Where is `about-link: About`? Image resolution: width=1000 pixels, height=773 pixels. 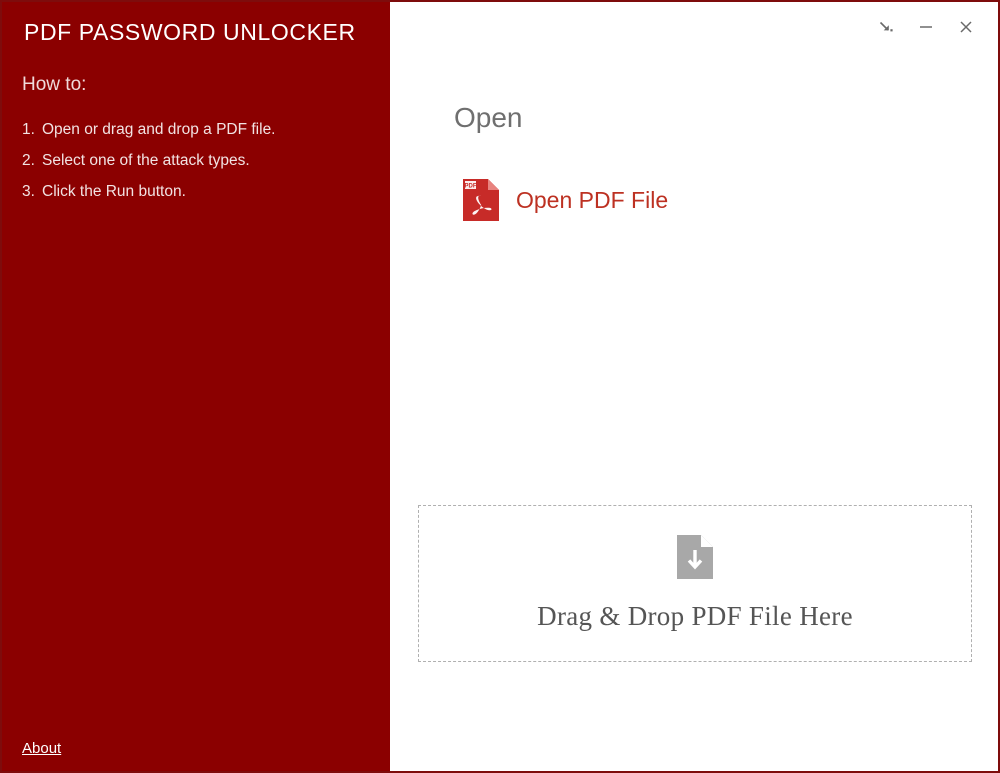 about-link: About is located at coordinates (41, 748).